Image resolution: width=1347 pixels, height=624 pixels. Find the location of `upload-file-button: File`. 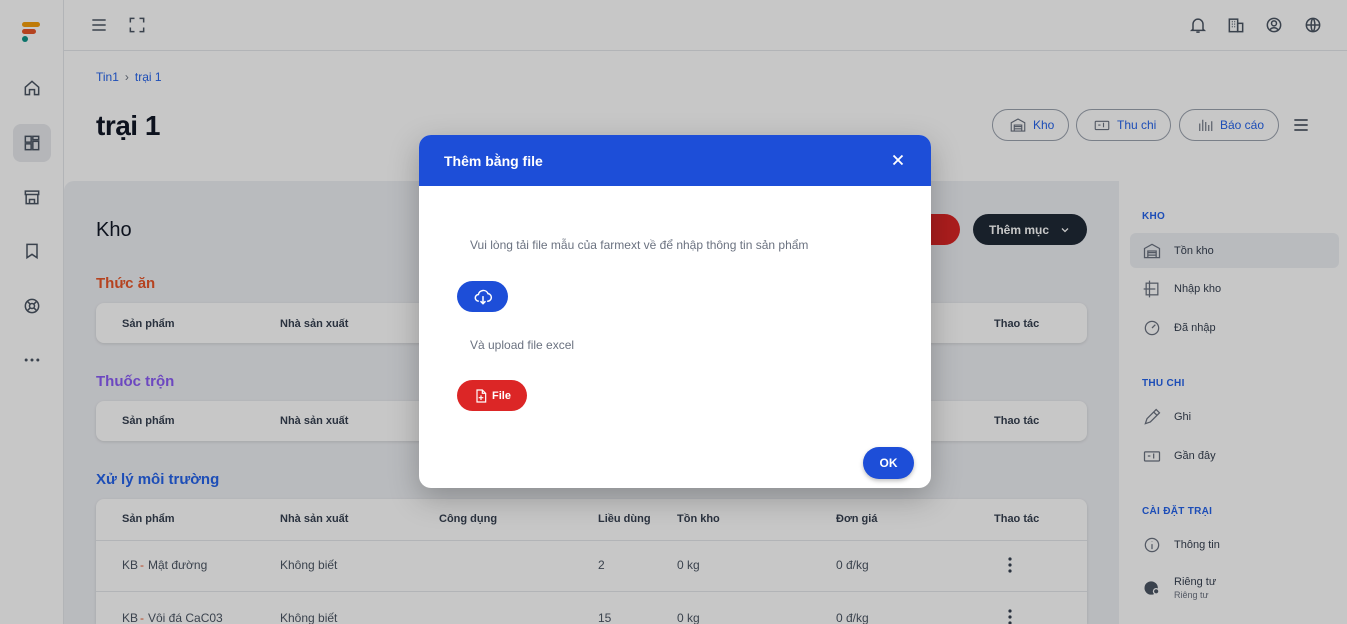

upload-file-button: File is located at coordinates (492, 395).